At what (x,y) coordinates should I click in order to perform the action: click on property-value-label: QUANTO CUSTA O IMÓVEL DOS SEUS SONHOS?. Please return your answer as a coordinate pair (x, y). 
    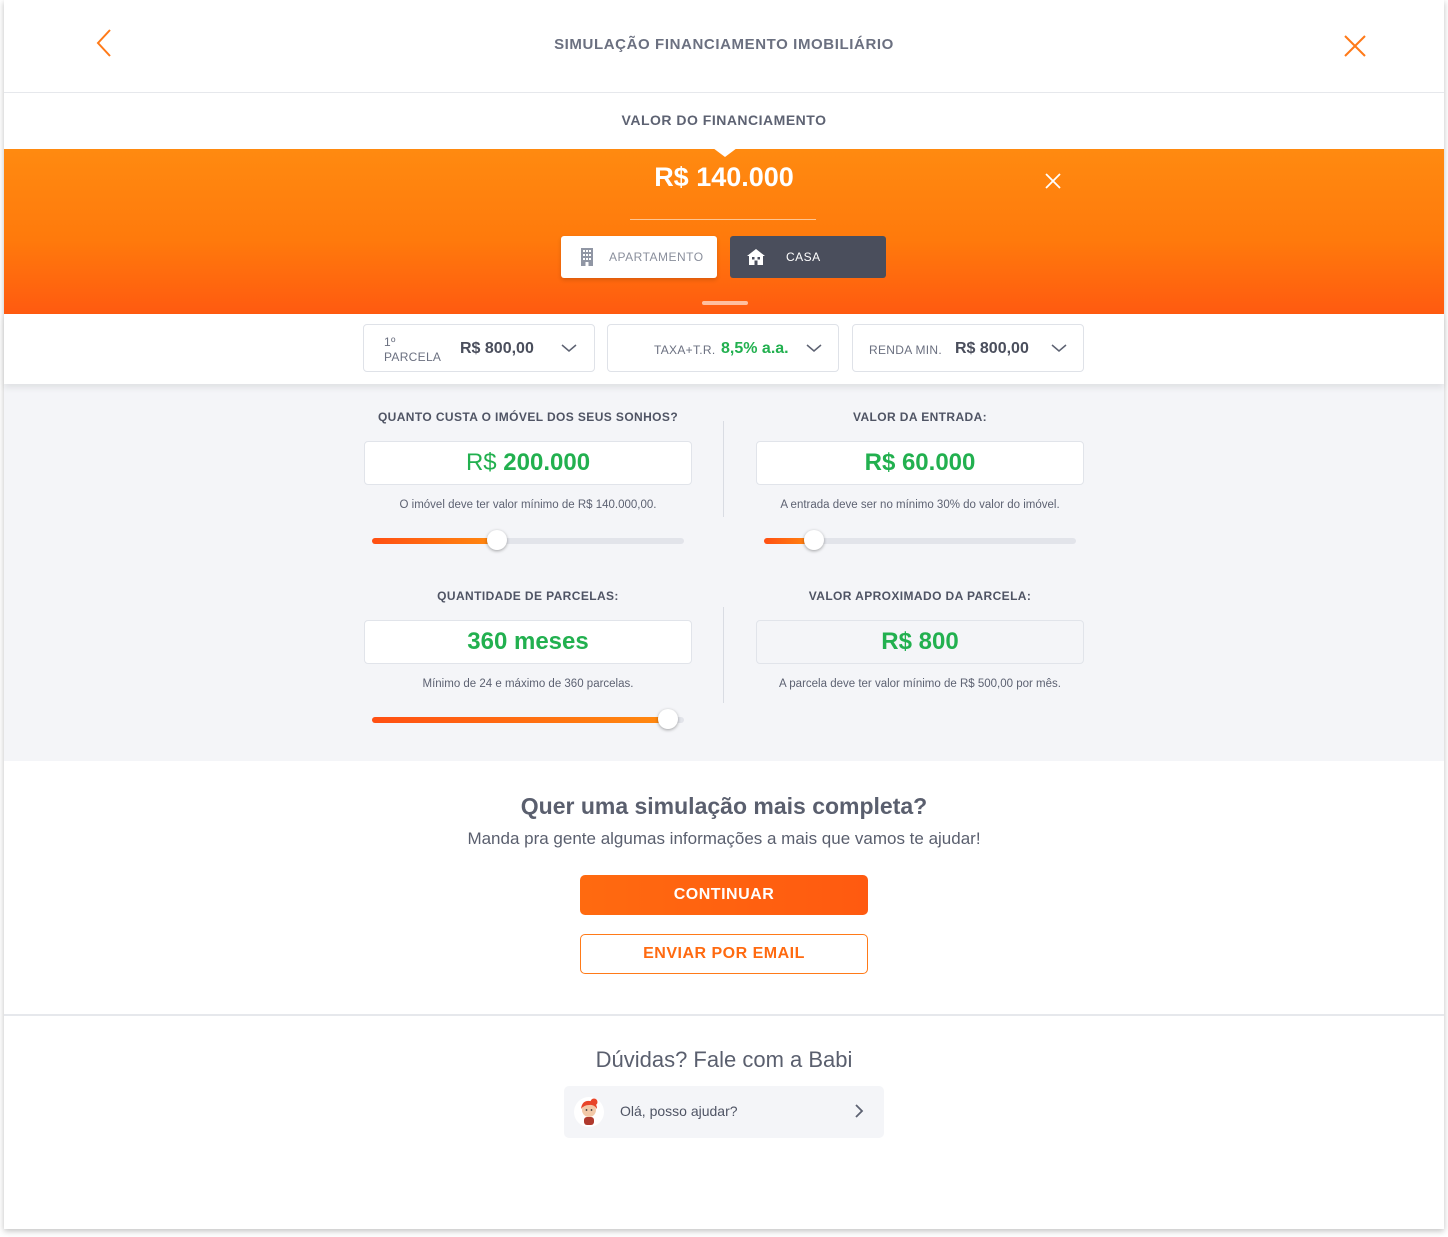
    Looking at the image, I should click on (528, 417).